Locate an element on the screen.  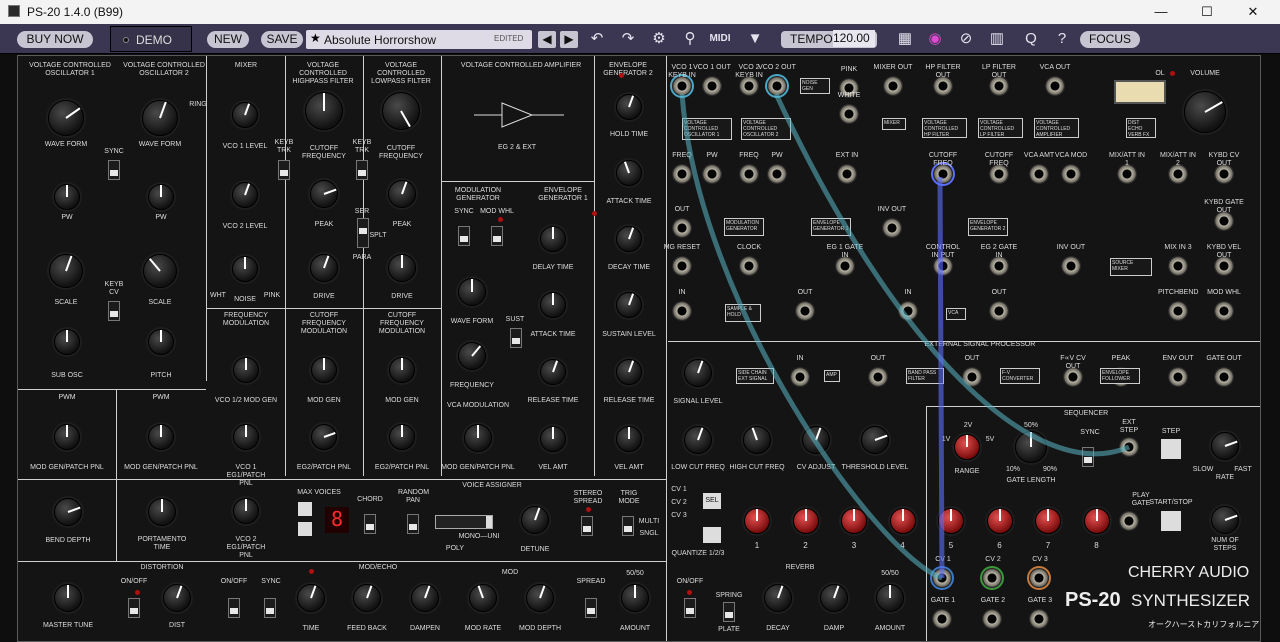
quantize-select-button: SEL is located at coordinates (712, 501).